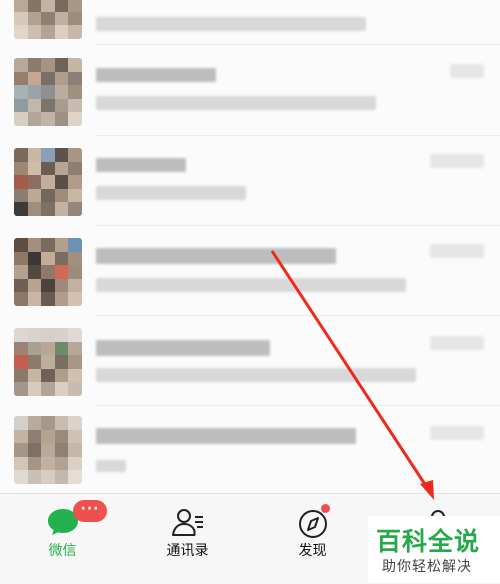 This screenshot has width=500, height=584. I want to click on tab-label: 微信, so click(62, 551).